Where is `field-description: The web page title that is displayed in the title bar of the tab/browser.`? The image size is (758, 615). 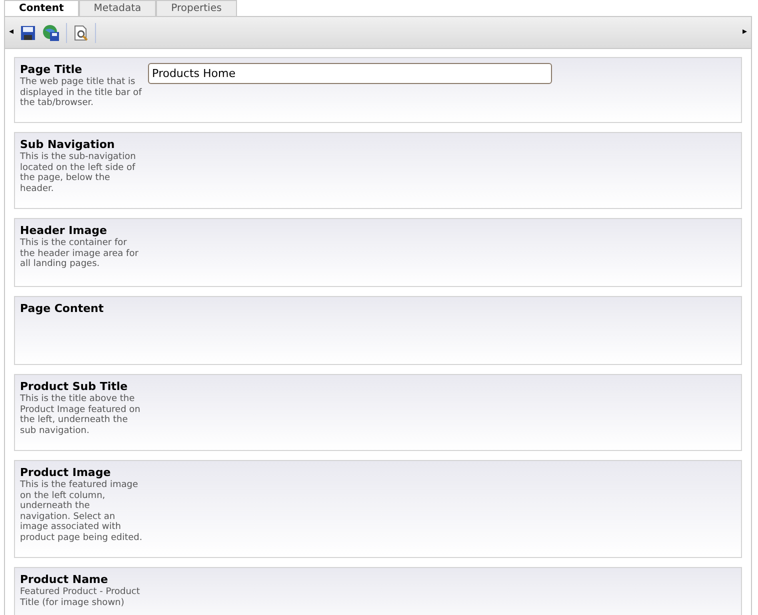
field-description: The web page title that is displayed in the title bar of the tab/browser. is located at coordinates (81, 92).